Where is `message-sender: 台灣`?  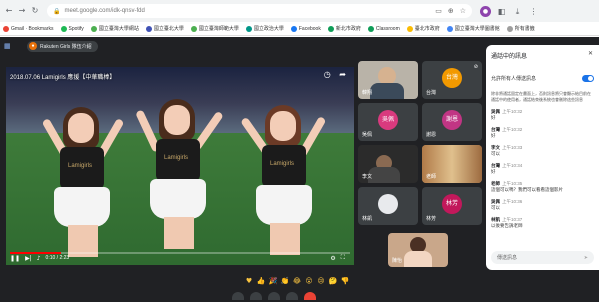
message-sender: 台灣 is located at coordinates (495, 129).